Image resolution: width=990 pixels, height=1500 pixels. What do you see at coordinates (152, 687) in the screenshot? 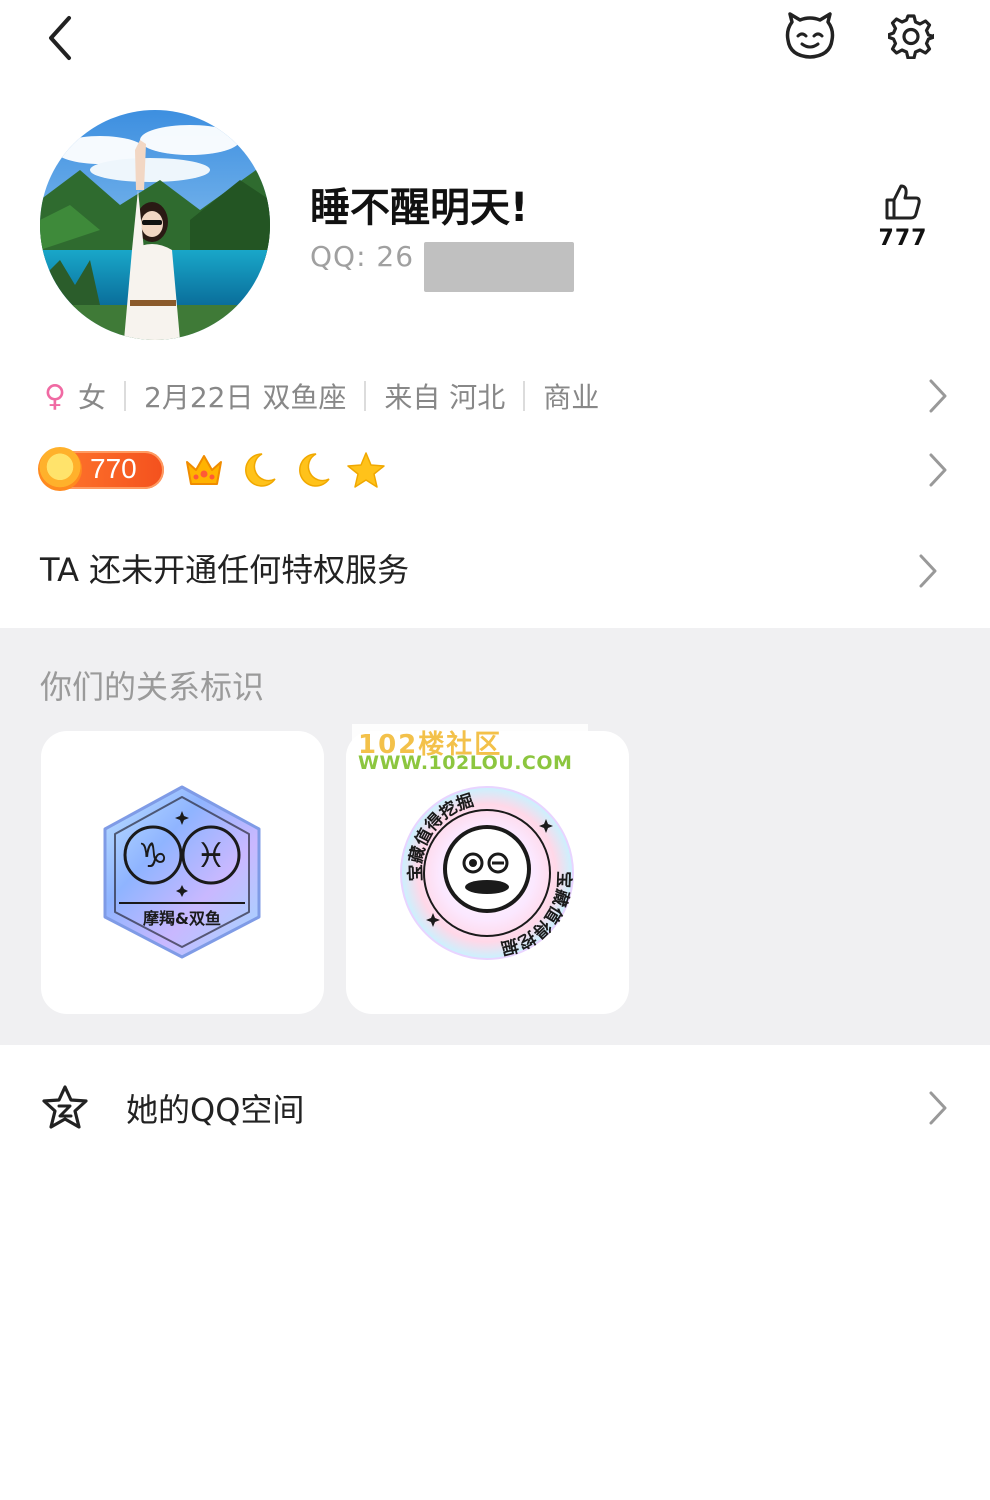
I see `relationship-title: 你们的关系标识` at bounding box center [152, 687].